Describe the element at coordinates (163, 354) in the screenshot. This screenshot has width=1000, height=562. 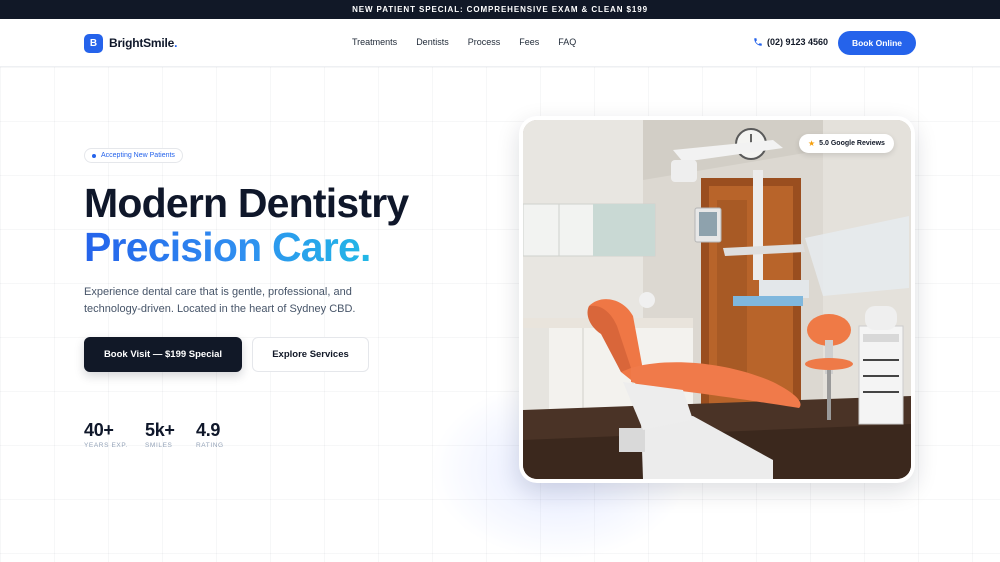
I see `book-visit-button: Book Visit — $199 Special` at that location.